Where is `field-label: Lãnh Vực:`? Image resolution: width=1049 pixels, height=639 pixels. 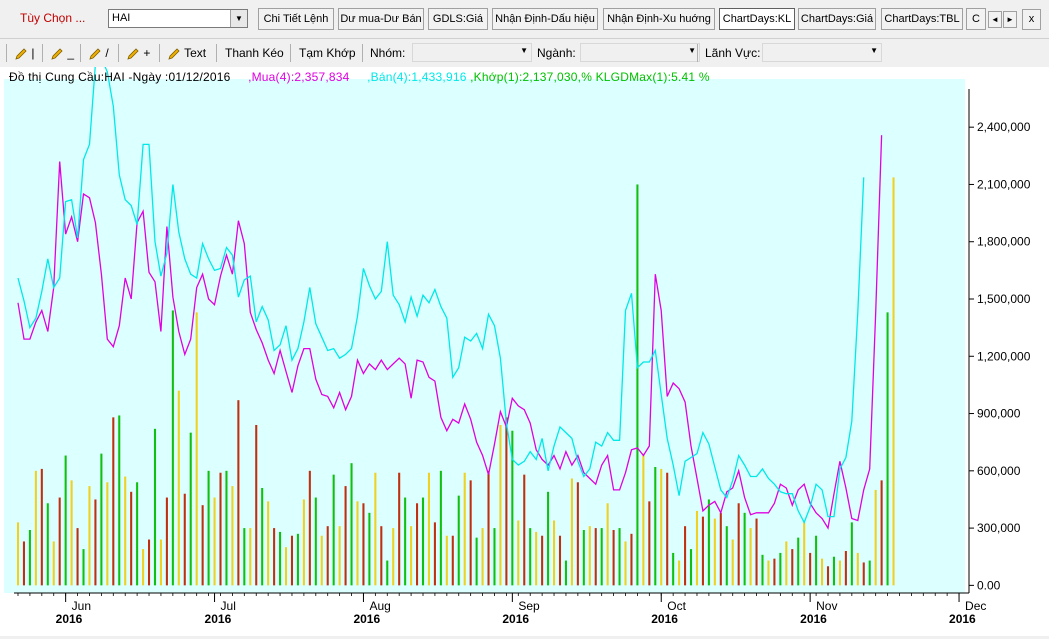
field-label: Lãnh Vực: is located at coordinates (733, 53).